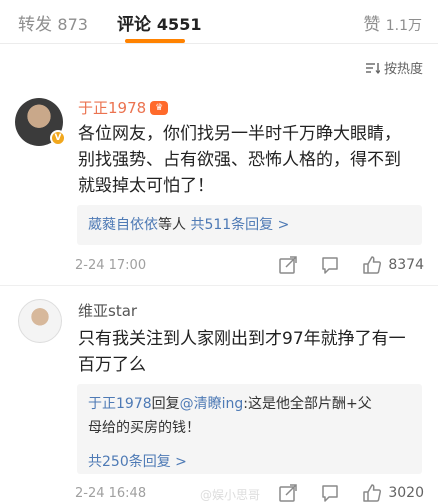 The width and height of the screenshot is (438, 504). Describe the element at coordinates (403, 26) in the screenshot. I see `tab-like-count: 1.1万` at that location.